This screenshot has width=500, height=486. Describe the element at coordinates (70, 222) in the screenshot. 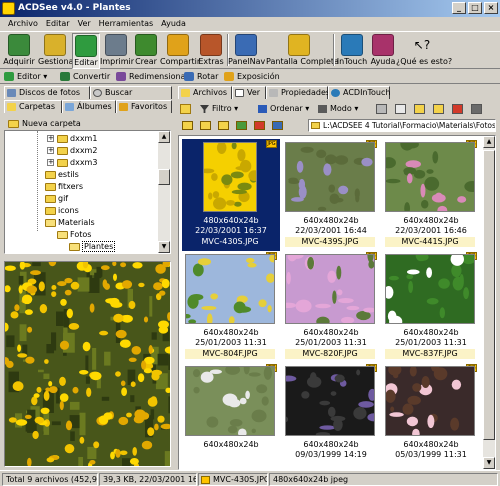

I see `tree-item-materials: Materials` at that location.